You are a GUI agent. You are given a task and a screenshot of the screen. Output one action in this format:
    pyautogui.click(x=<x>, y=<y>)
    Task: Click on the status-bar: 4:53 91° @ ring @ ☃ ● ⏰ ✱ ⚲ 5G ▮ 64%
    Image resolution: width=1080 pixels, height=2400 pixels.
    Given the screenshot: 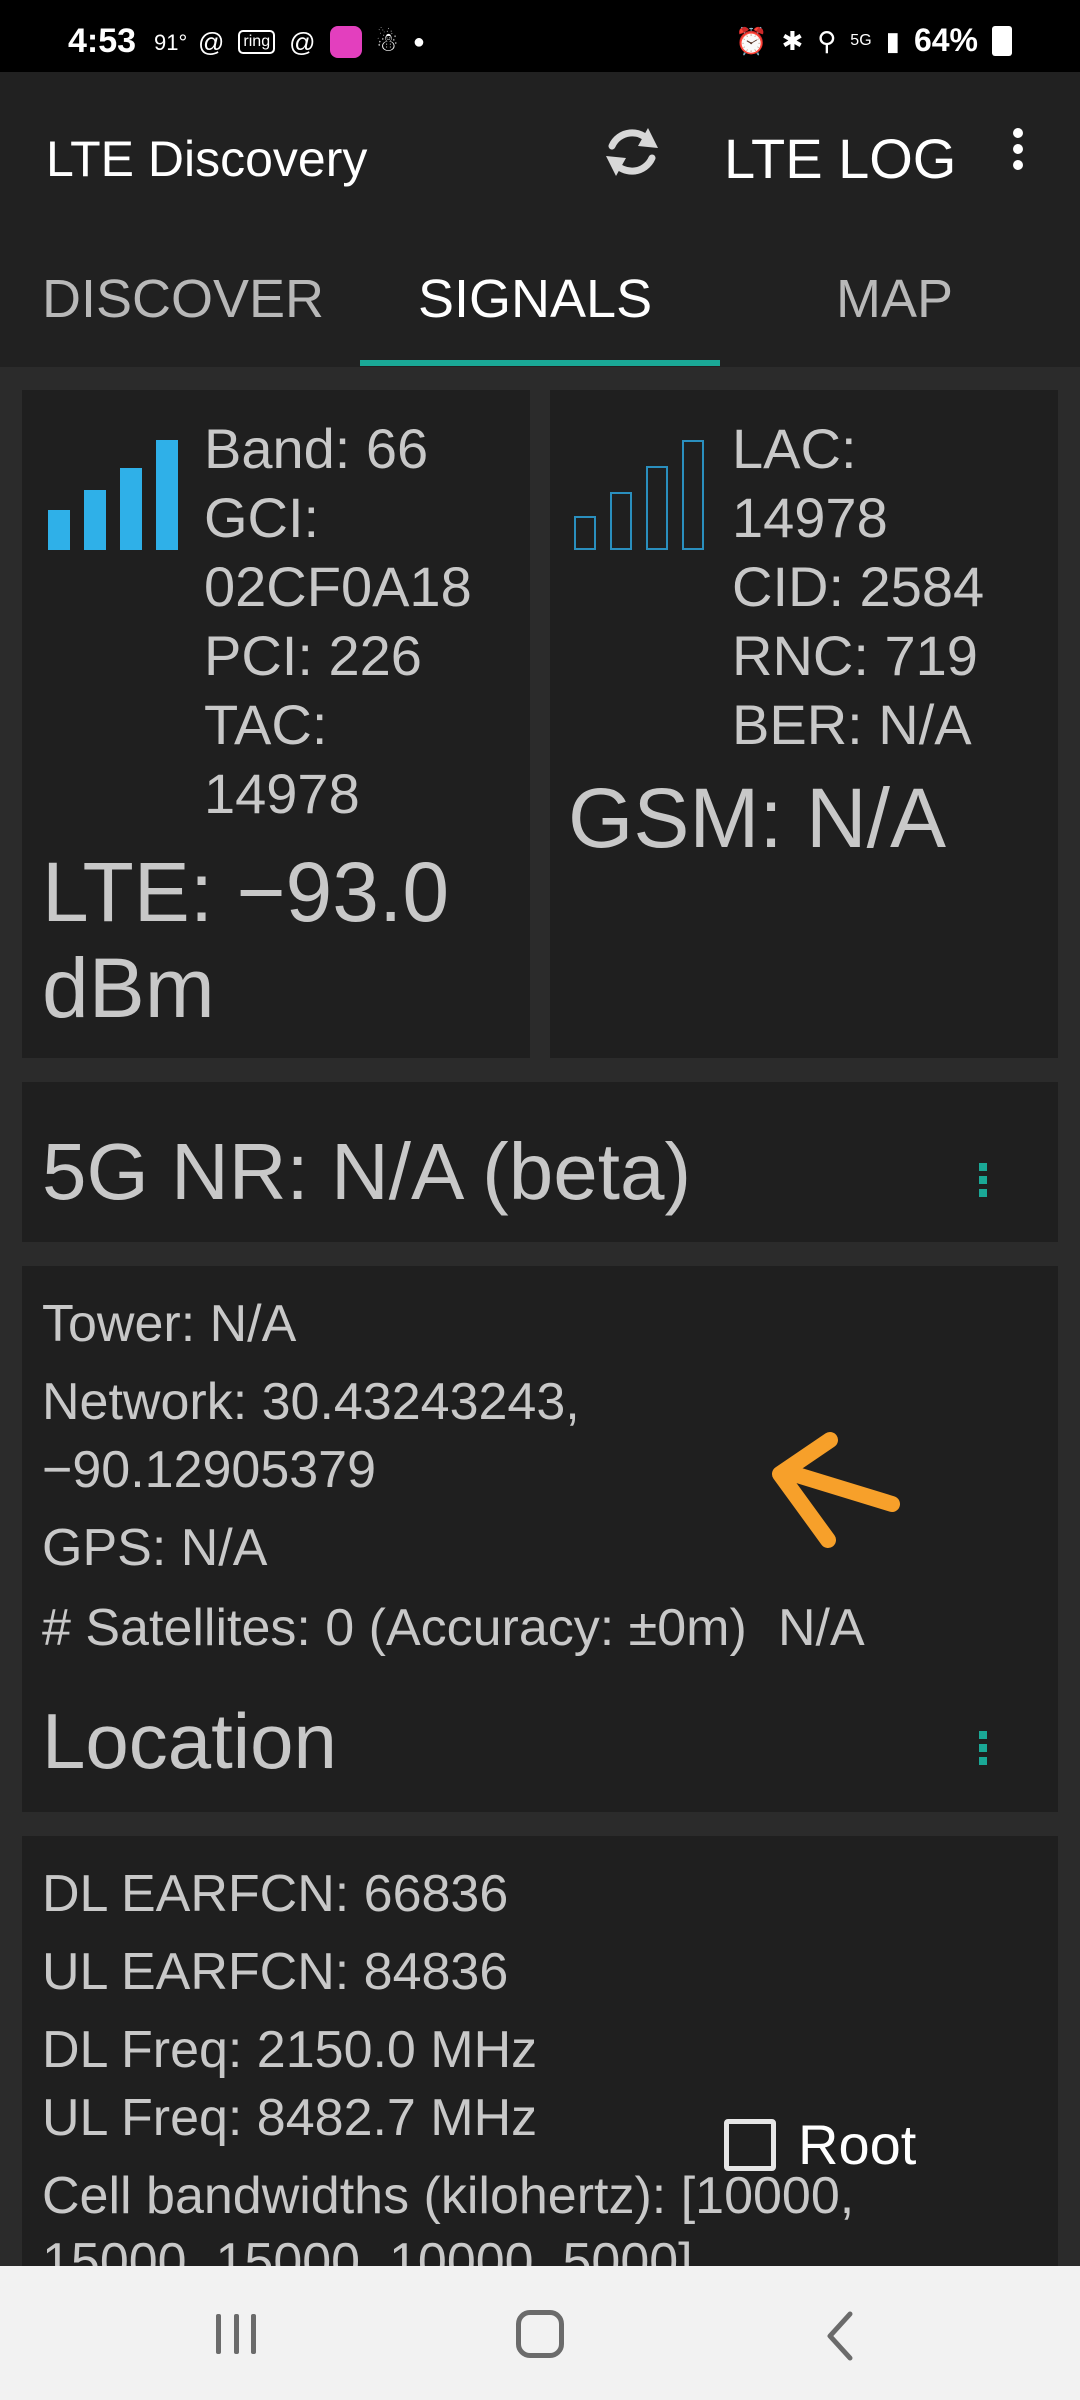 What is the action you would take?
    pyautogui.click(x=540, y=36)
    